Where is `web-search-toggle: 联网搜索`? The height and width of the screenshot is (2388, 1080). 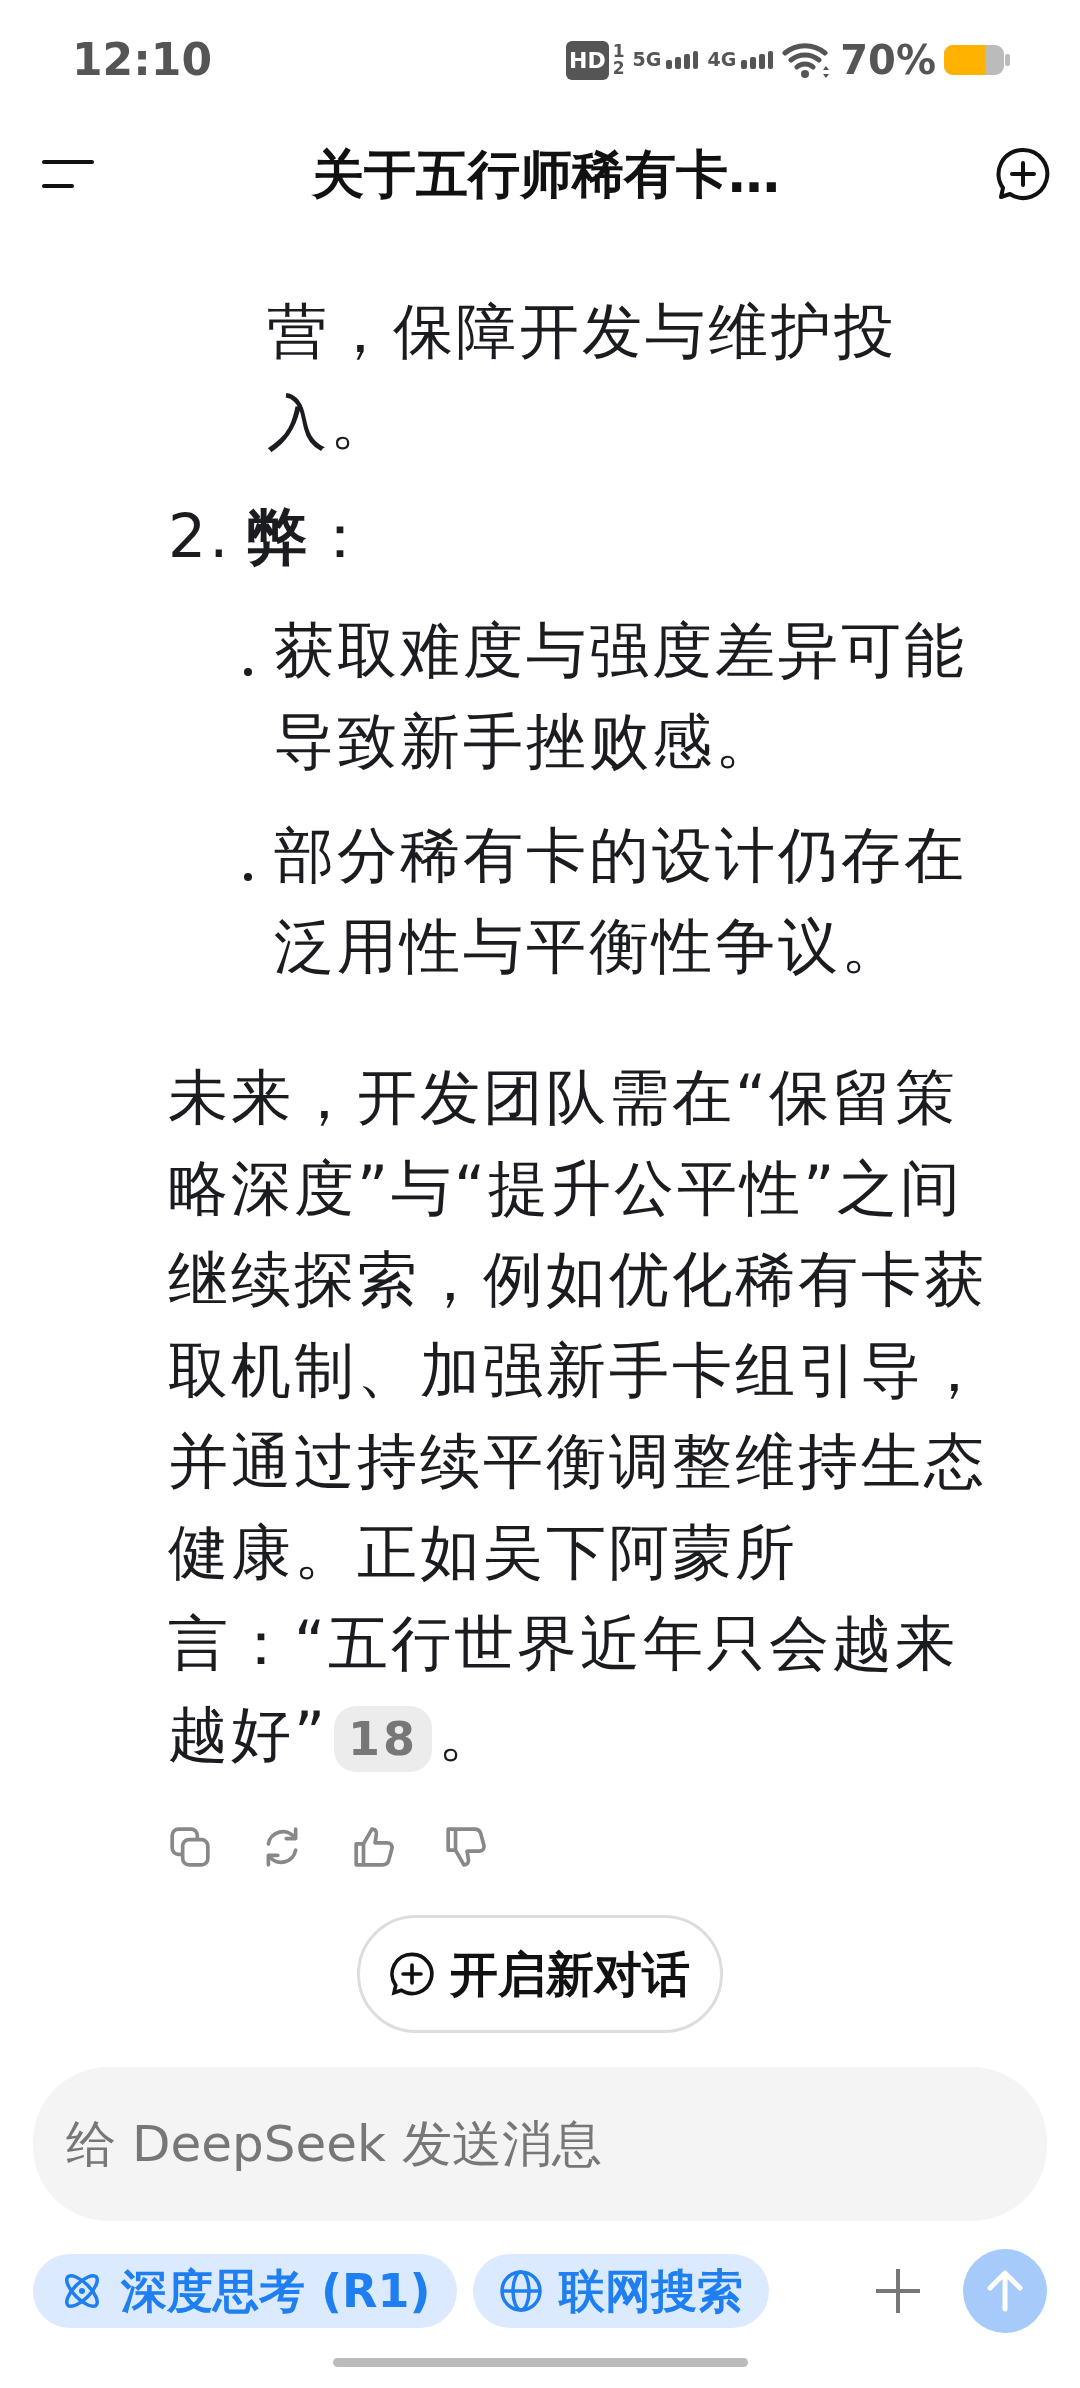
web-search-toggle: 联网搜索 is located at coordinates (620, 2291).